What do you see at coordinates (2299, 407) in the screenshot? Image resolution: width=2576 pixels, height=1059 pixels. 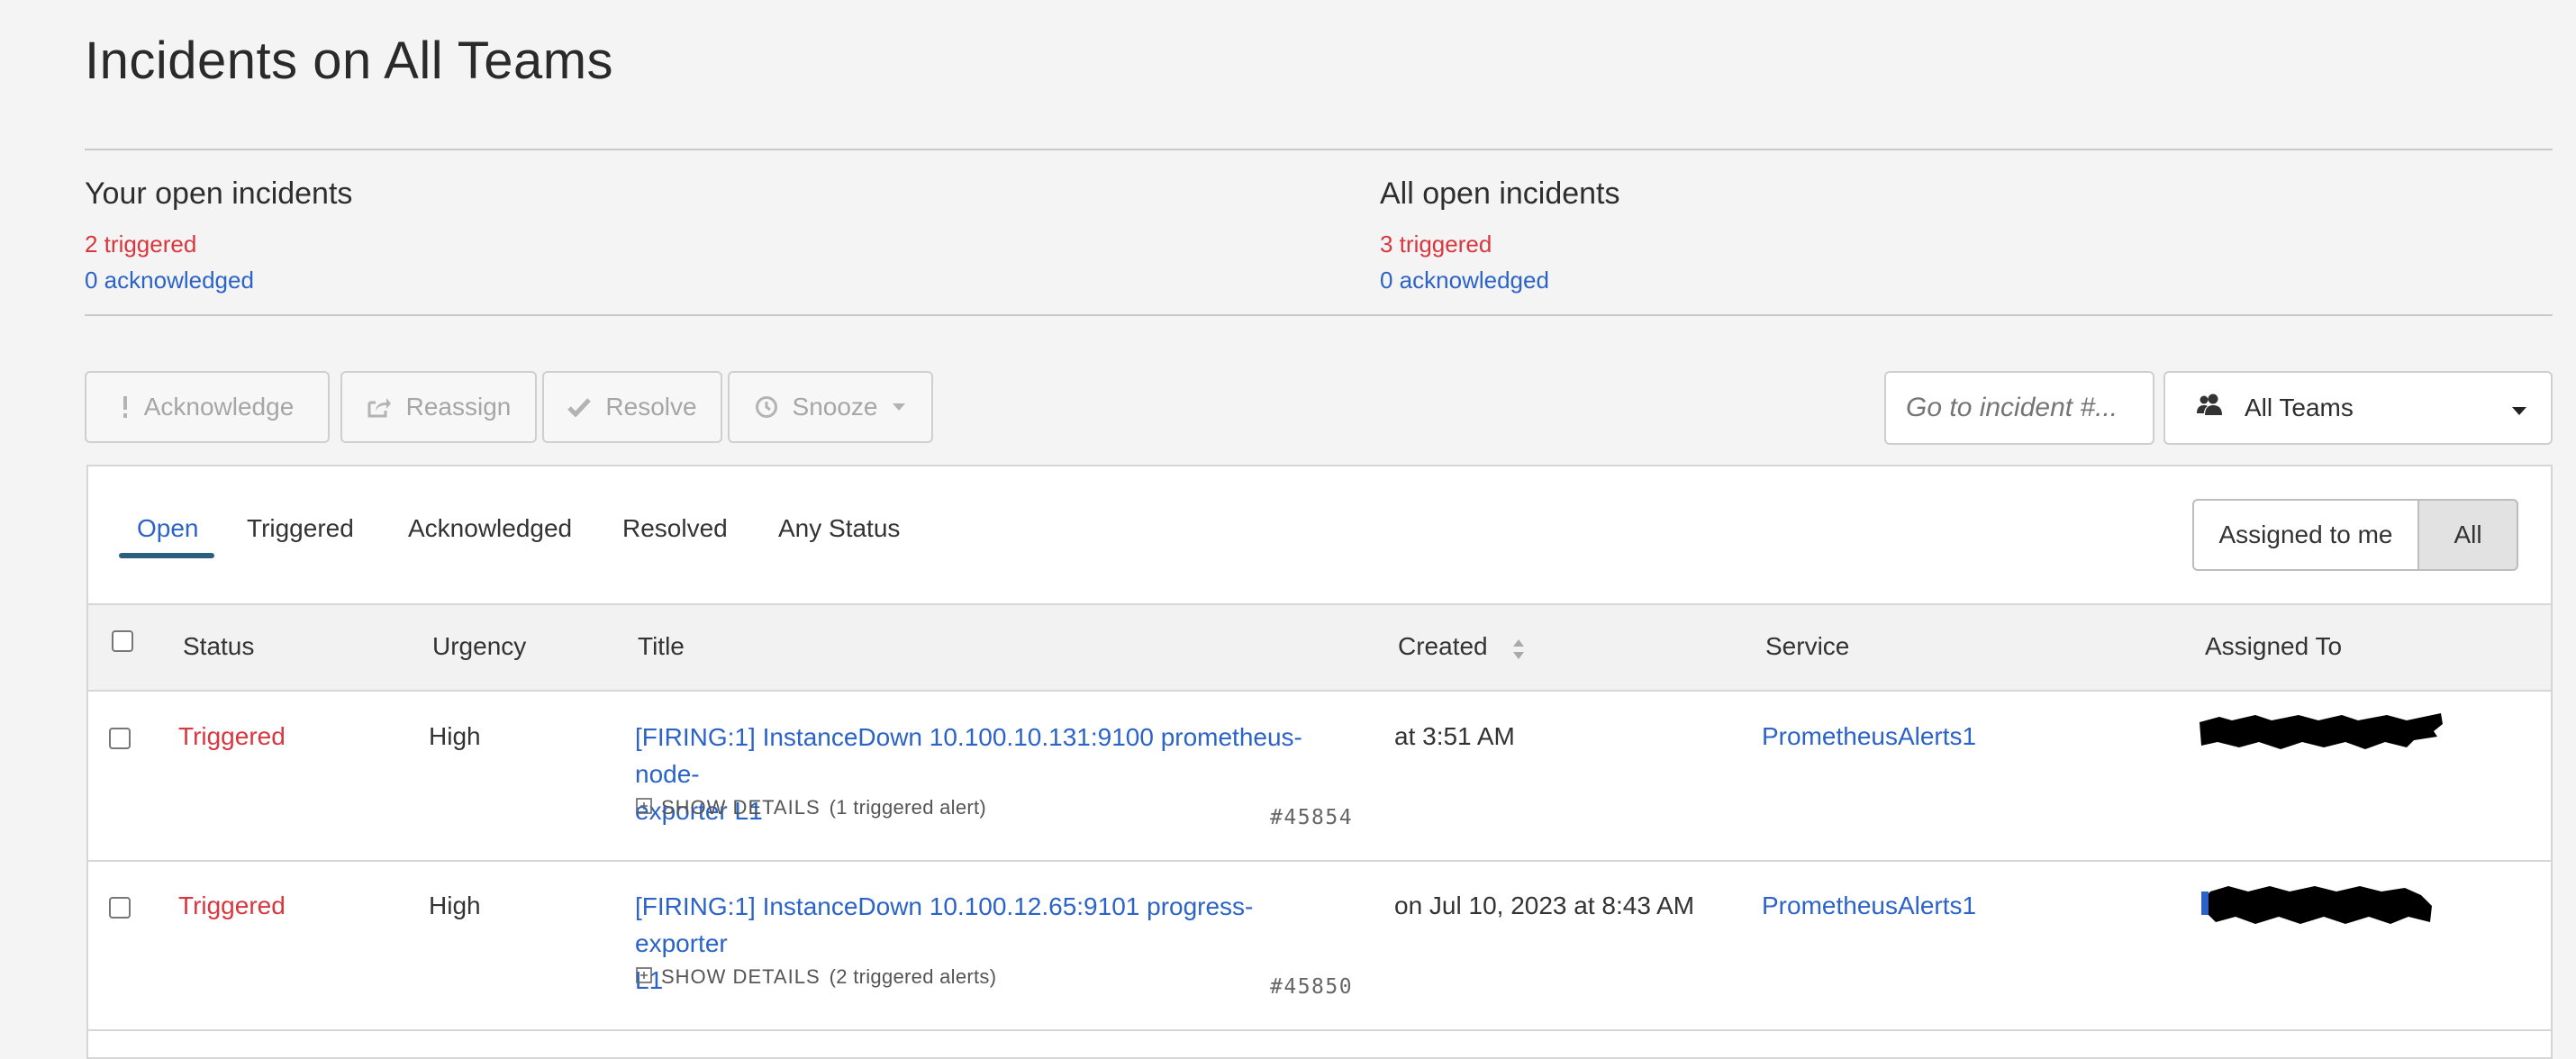 I see `team-selector-value: All Teams` at bounding box center [2299, 407].